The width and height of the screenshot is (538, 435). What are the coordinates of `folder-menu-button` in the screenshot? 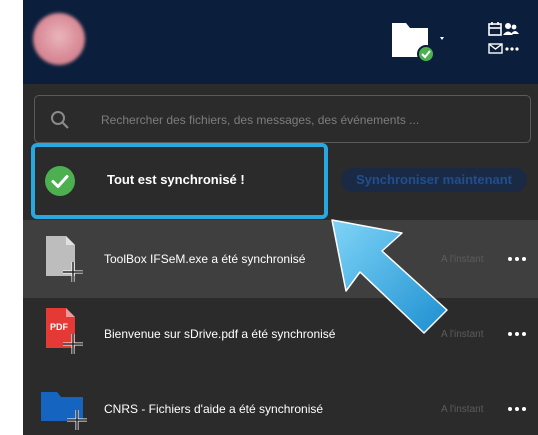 It's located at (419, 41).